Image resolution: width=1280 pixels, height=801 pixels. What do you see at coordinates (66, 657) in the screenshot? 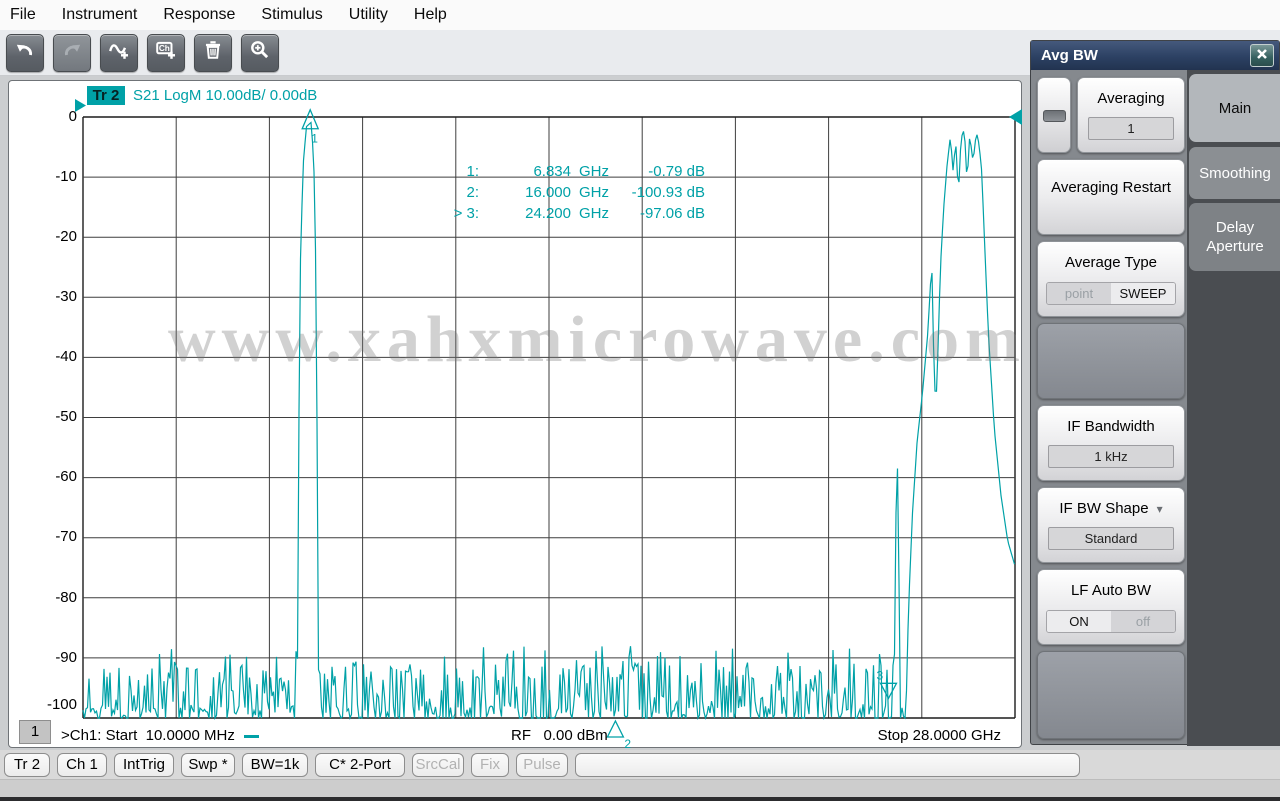
I see `y-axis-label: -90` at bounding box center [66, 657].